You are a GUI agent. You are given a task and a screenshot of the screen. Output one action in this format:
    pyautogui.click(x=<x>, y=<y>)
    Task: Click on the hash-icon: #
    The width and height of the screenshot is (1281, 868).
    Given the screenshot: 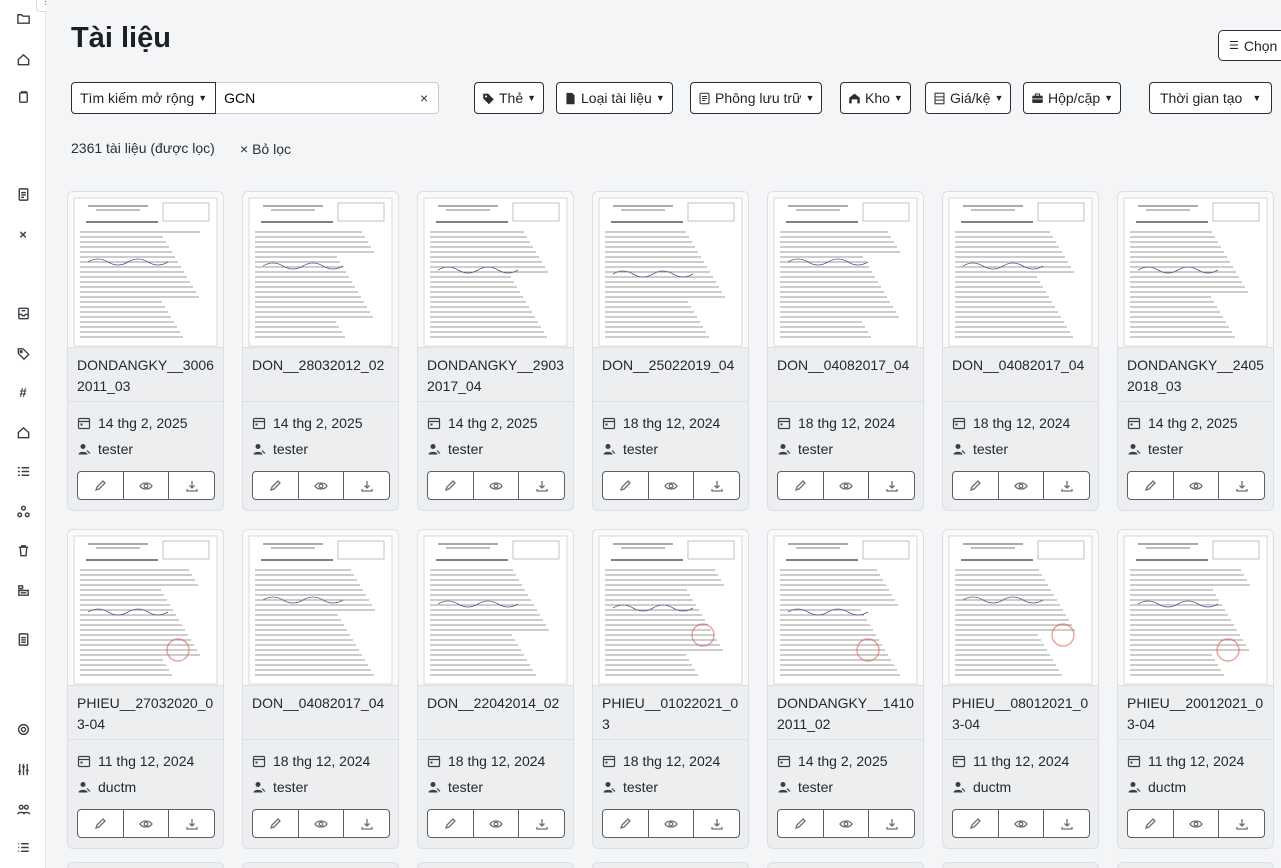 What is the action you would take?
    pyautogui.click(x=23, y=392)
    